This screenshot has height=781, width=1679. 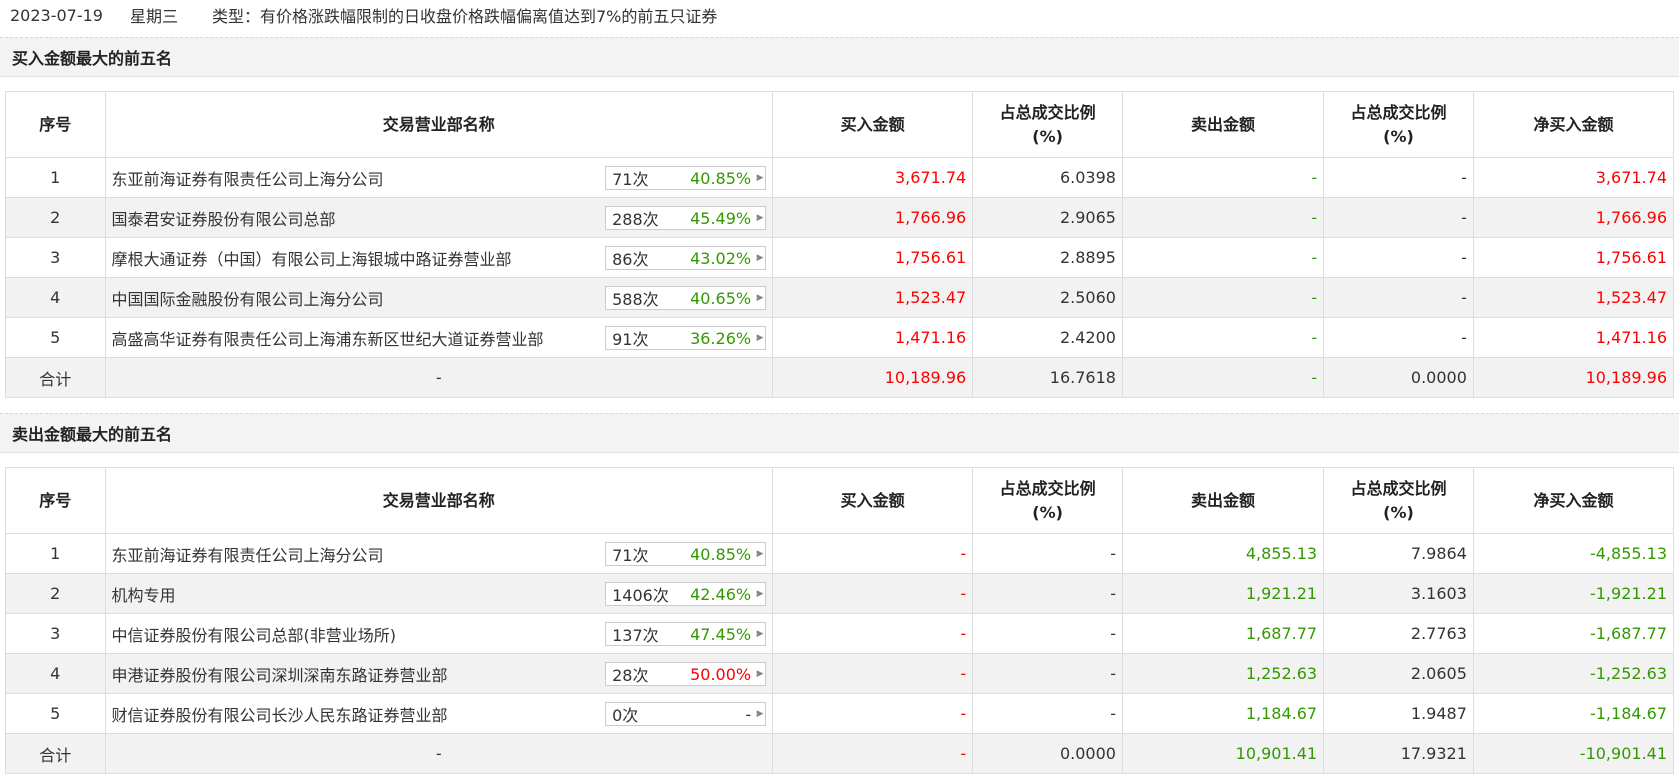 What do you see at coordinates (686, 338) in the screenshot?
I see `broker-stats-button: 91次 36.26% ▶` at bounding box center [686, 338].